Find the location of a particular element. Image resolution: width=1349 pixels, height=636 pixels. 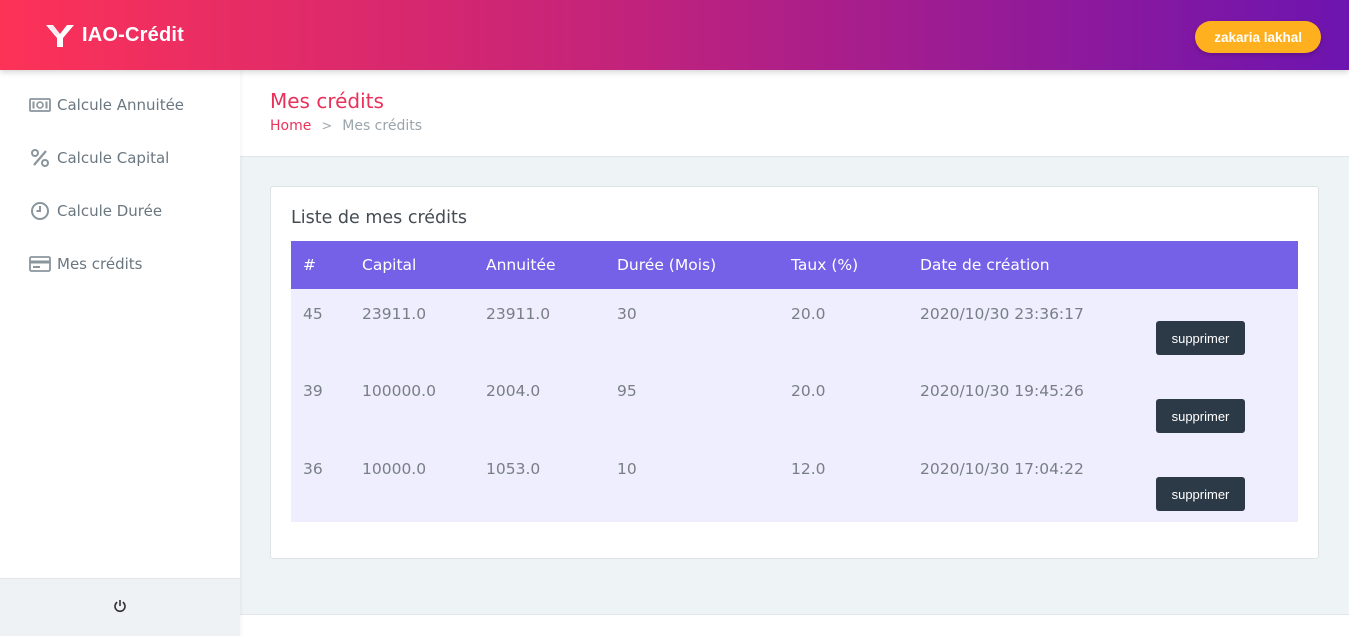

sidebar-footer is located at coordinates (120, 607).